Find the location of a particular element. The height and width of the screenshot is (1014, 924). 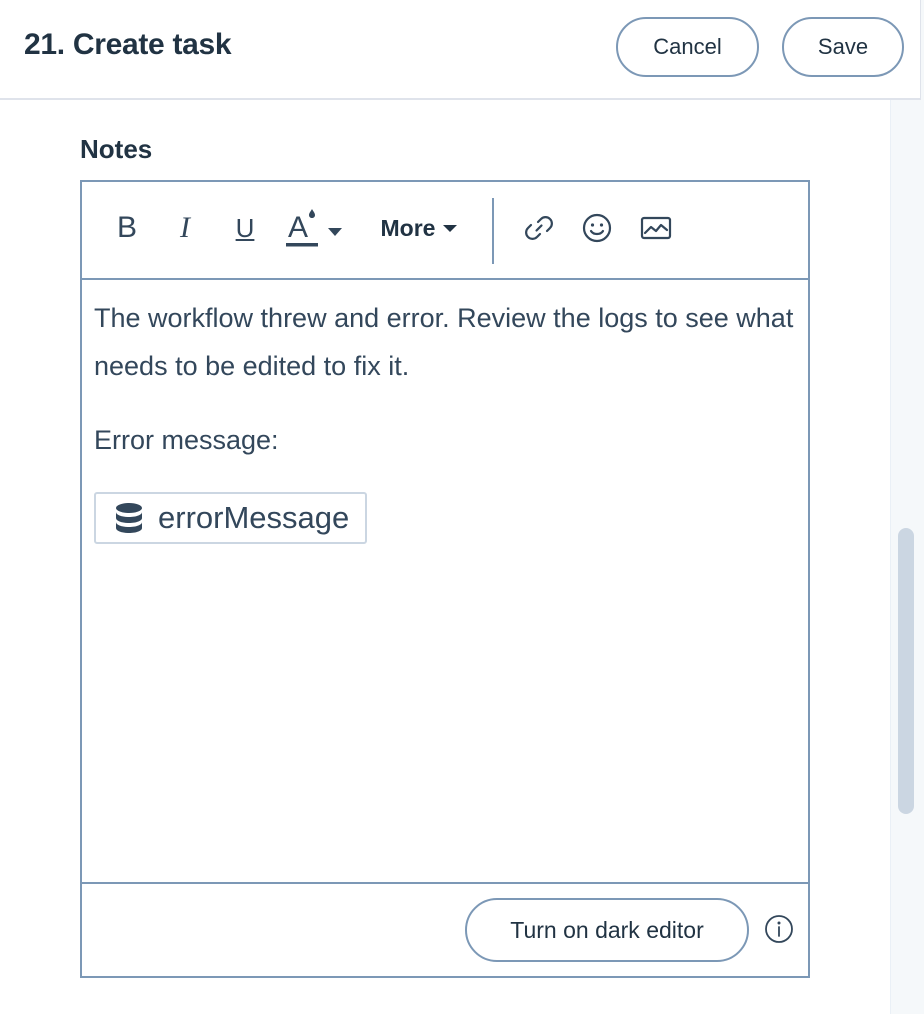

panel-header: 21. Create task Cancel Save is located at coordinates (460, 50).